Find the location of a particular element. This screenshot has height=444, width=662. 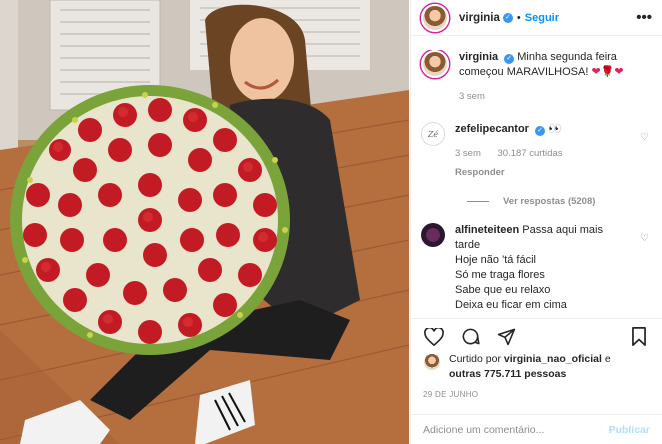

heart-icon is located at coordinates (434, 337).